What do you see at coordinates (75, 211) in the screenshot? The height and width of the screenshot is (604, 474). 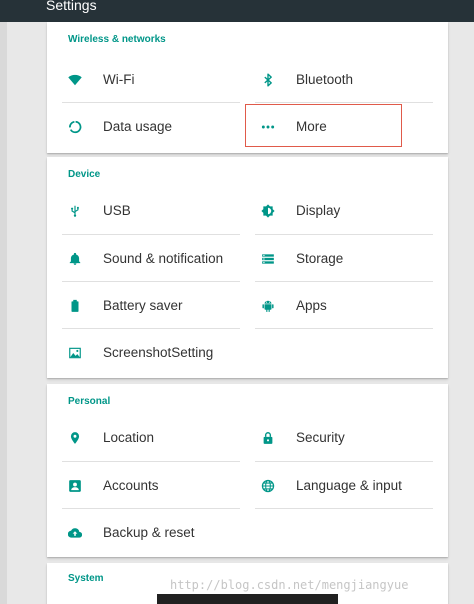 I see `usb-icon` at bounding box center [75, 211].